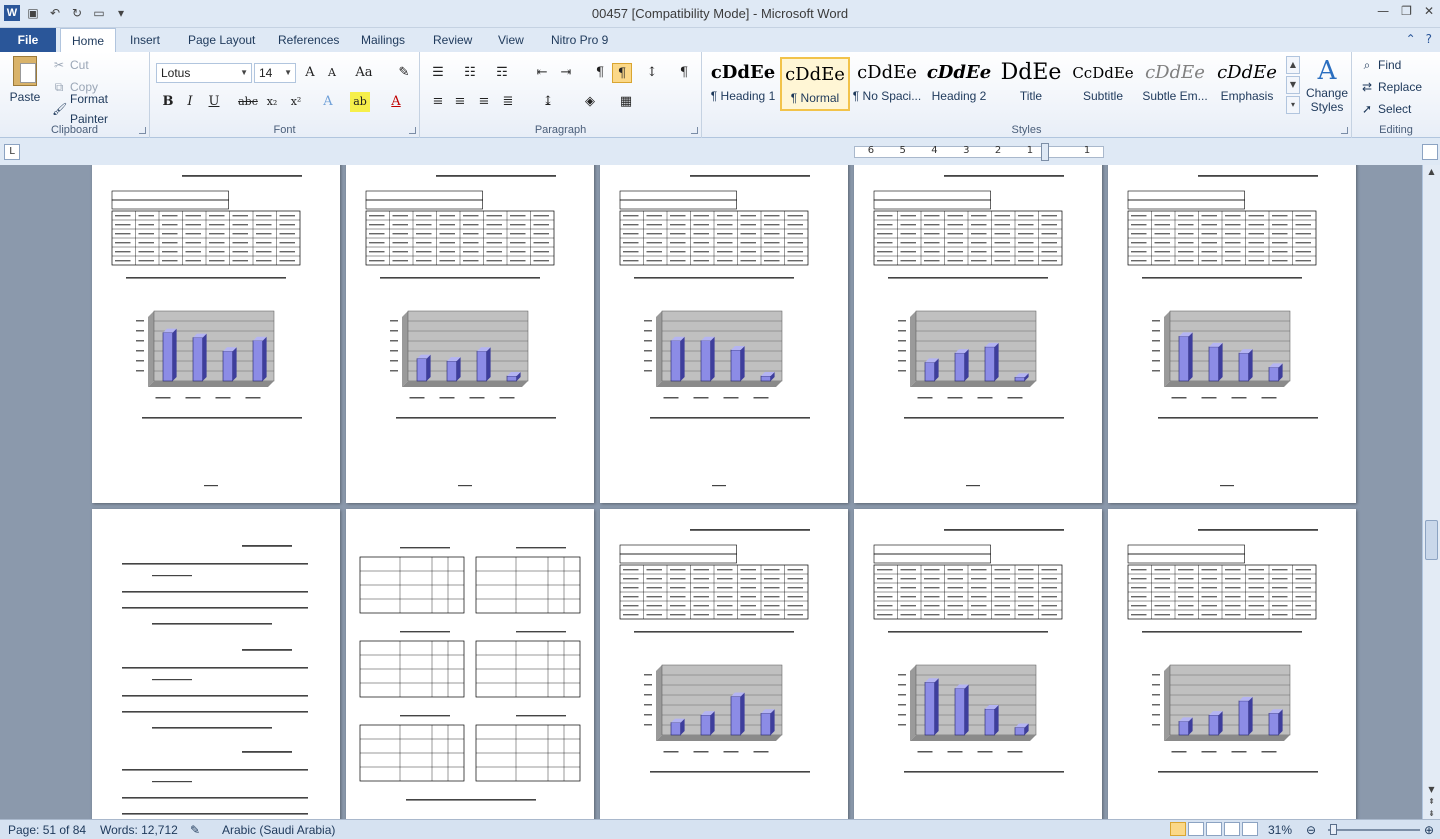  Describe the element at coordinates (1196, 829) in the screenshot. I see `full-screen-reading-icon` at that location.